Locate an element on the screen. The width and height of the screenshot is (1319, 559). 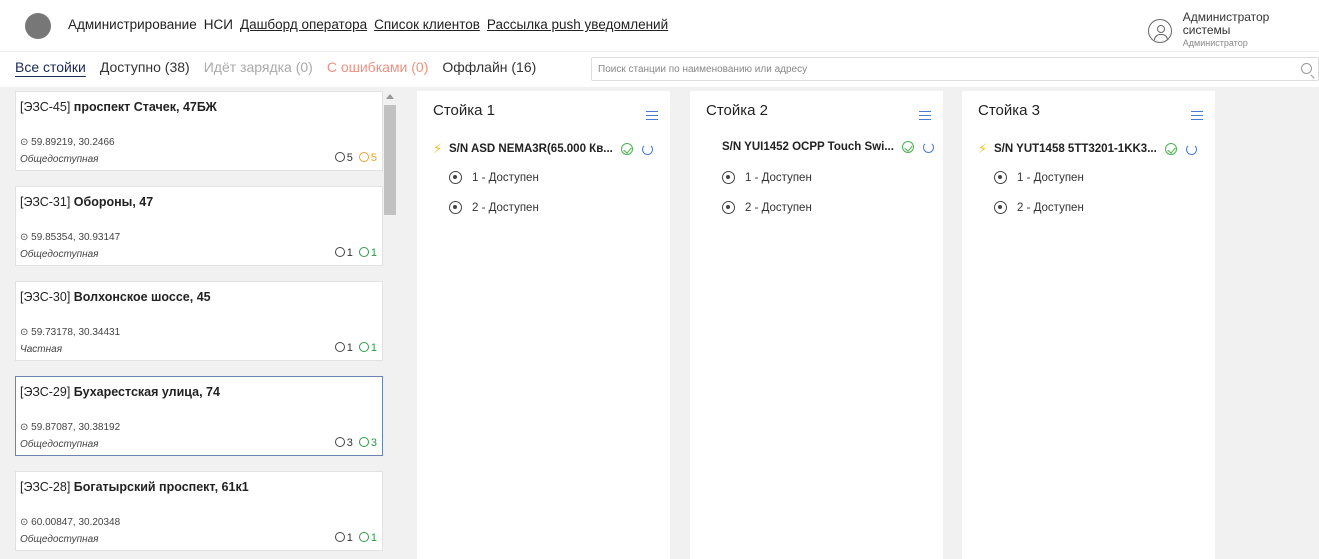
station-address: проспект Стачек, 47БЖ is located at coordinates (145, 107).